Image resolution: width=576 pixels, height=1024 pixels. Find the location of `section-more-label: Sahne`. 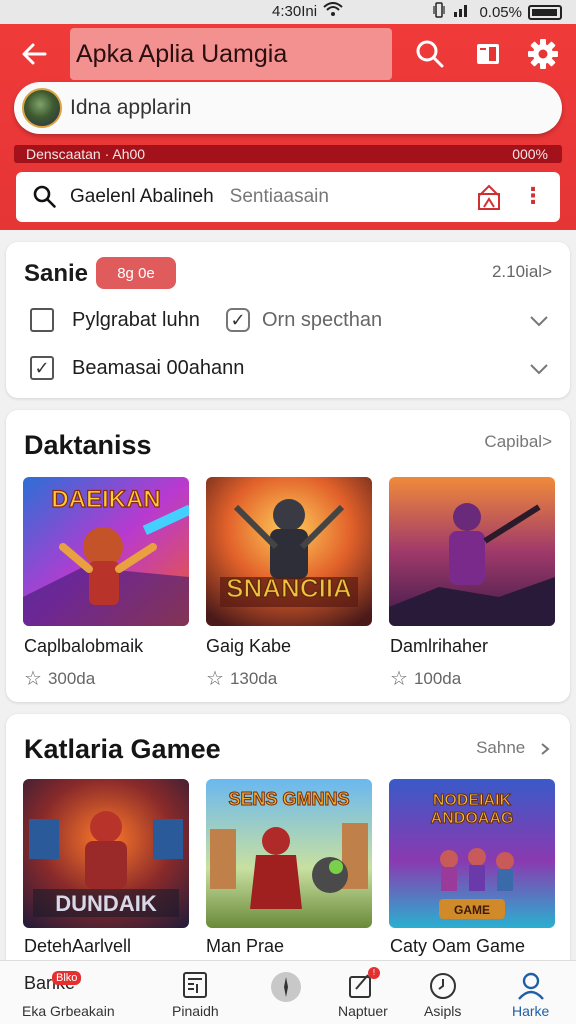

section-more-label: Sahne is located at coordinates (501, 747).